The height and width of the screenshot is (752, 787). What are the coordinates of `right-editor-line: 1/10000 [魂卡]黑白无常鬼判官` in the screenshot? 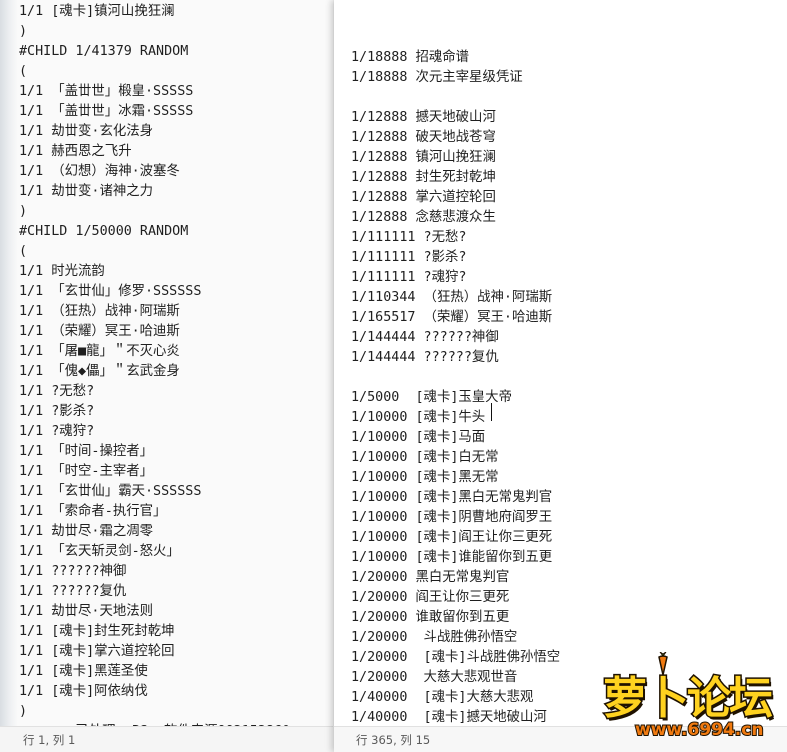 It's located at (569, 498).